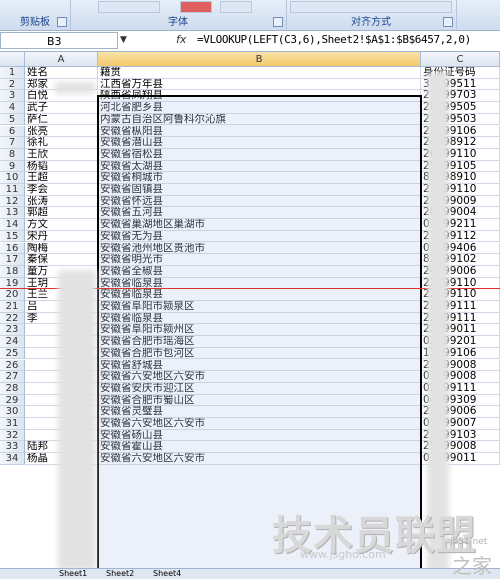 The height and width of the screenshot is (579, 500). Describe the element at coordinates (178, 22) in the screenshot. I see `font-group-label: 字体` at that location.